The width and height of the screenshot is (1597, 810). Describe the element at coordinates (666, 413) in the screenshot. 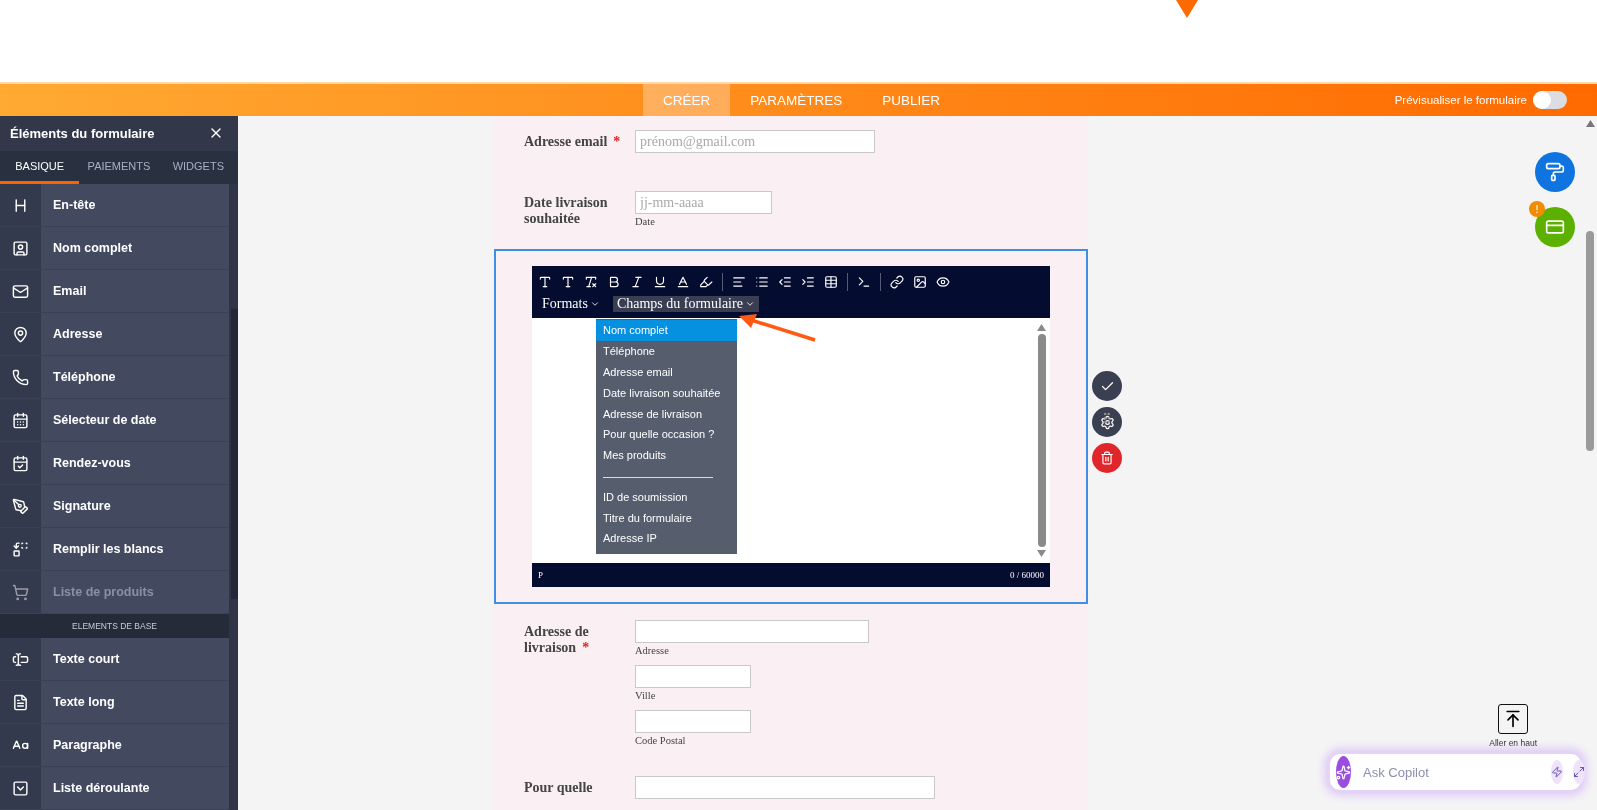

I see `menu-item: Adresse de livraison` at that location.